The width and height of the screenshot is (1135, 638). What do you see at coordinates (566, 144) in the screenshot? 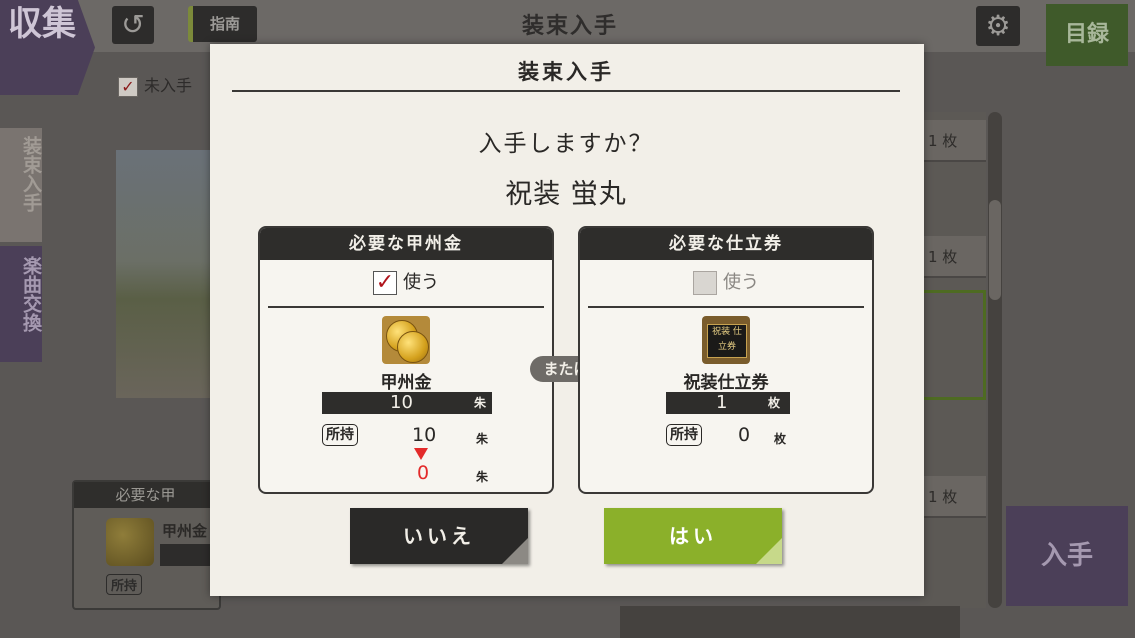
I see `dialog-question: 入手しますか？` at bounding box center [566, 144].